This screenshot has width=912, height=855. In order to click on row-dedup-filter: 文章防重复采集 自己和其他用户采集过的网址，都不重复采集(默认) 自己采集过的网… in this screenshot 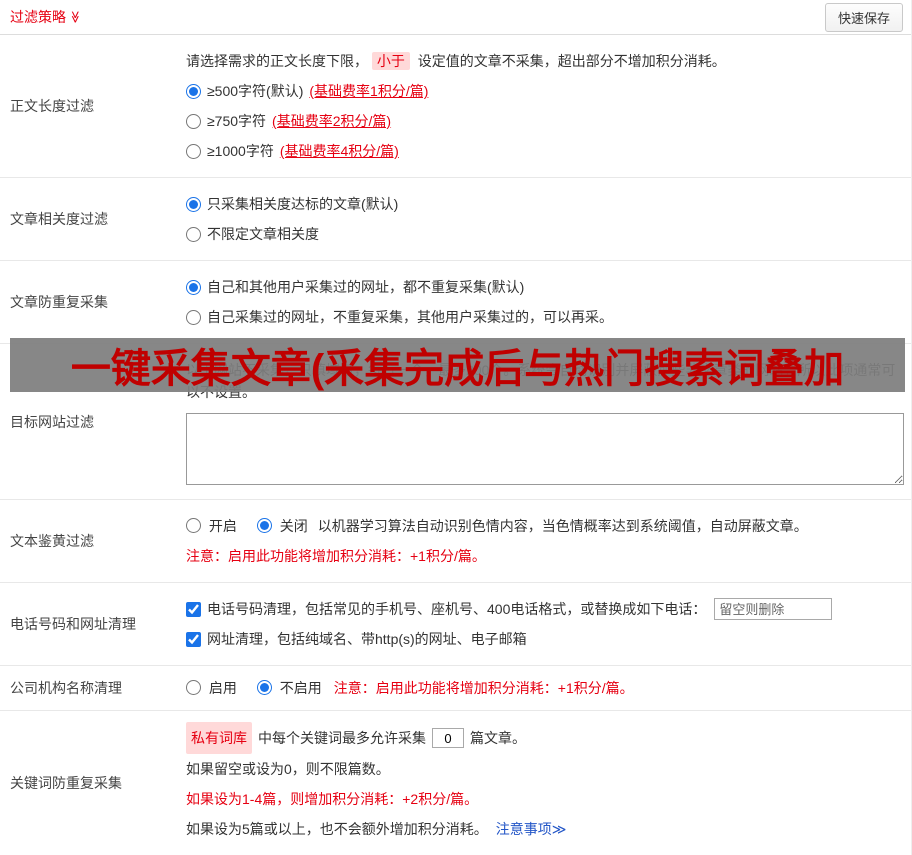, I will do `click(455, 302)`.